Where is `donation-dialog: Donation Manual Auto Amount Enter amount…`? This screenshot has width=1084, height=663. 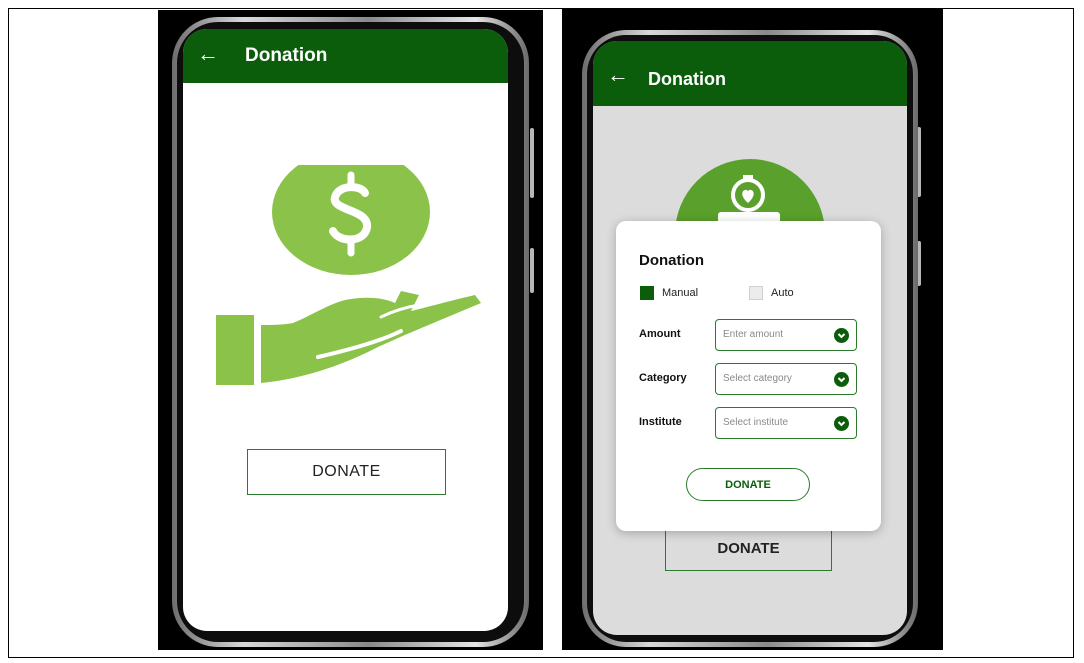 donation-dialog: Donation Manual Auto Amount Enter amount… is located at coordinates (748, 376).